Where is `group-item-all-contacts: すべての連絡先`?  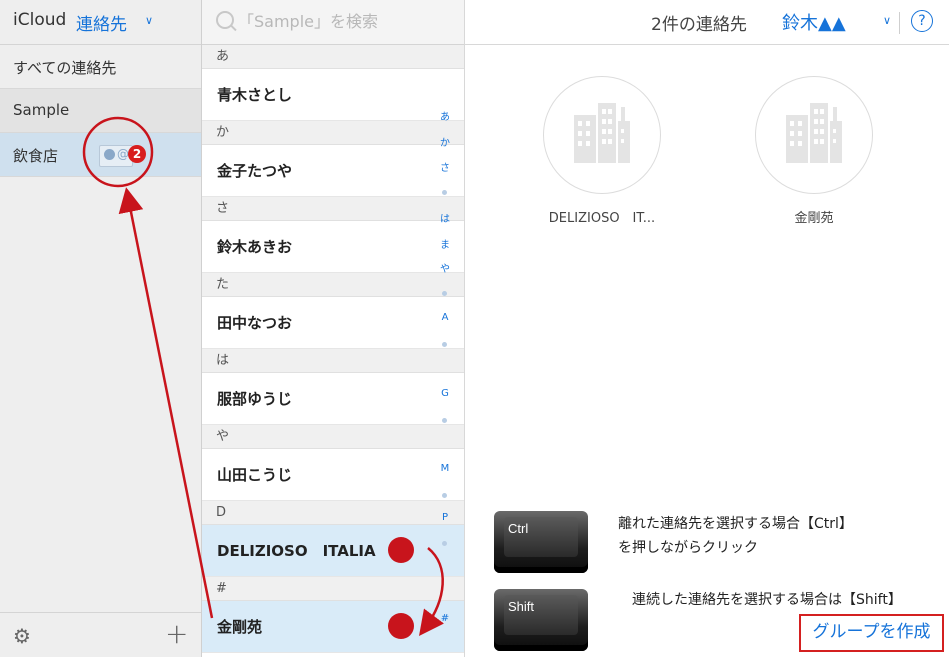 group-item-all-contacts: すべての連絡先 is located at coordinates (100, 67).